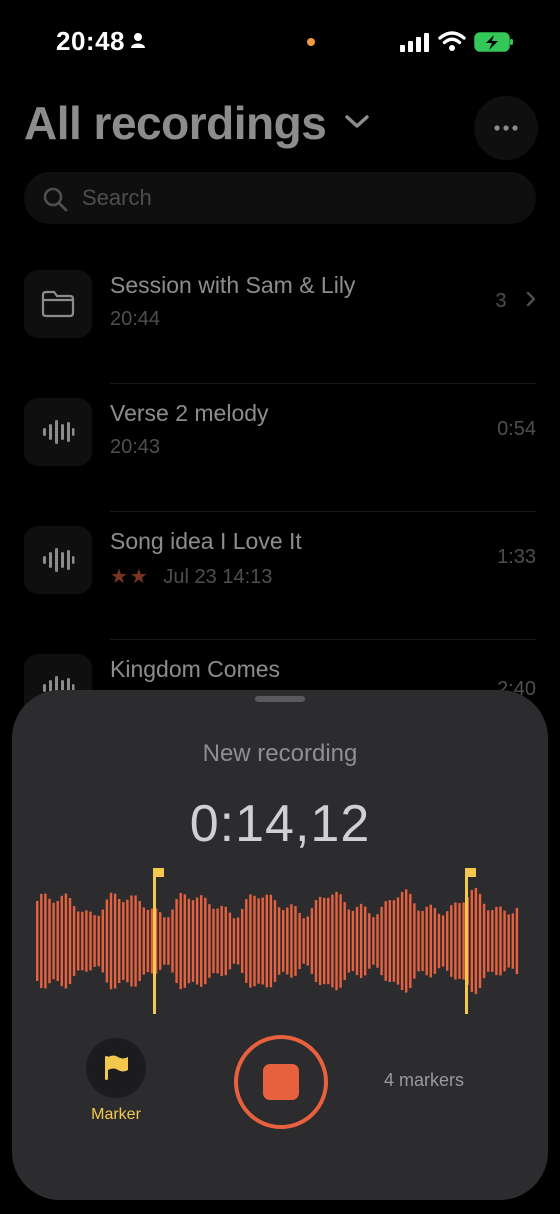  What do you see at coordinates (424, 1080) in the screenshot?
I see `markers-count: 4 markers` at bounding box center [424, 1080].